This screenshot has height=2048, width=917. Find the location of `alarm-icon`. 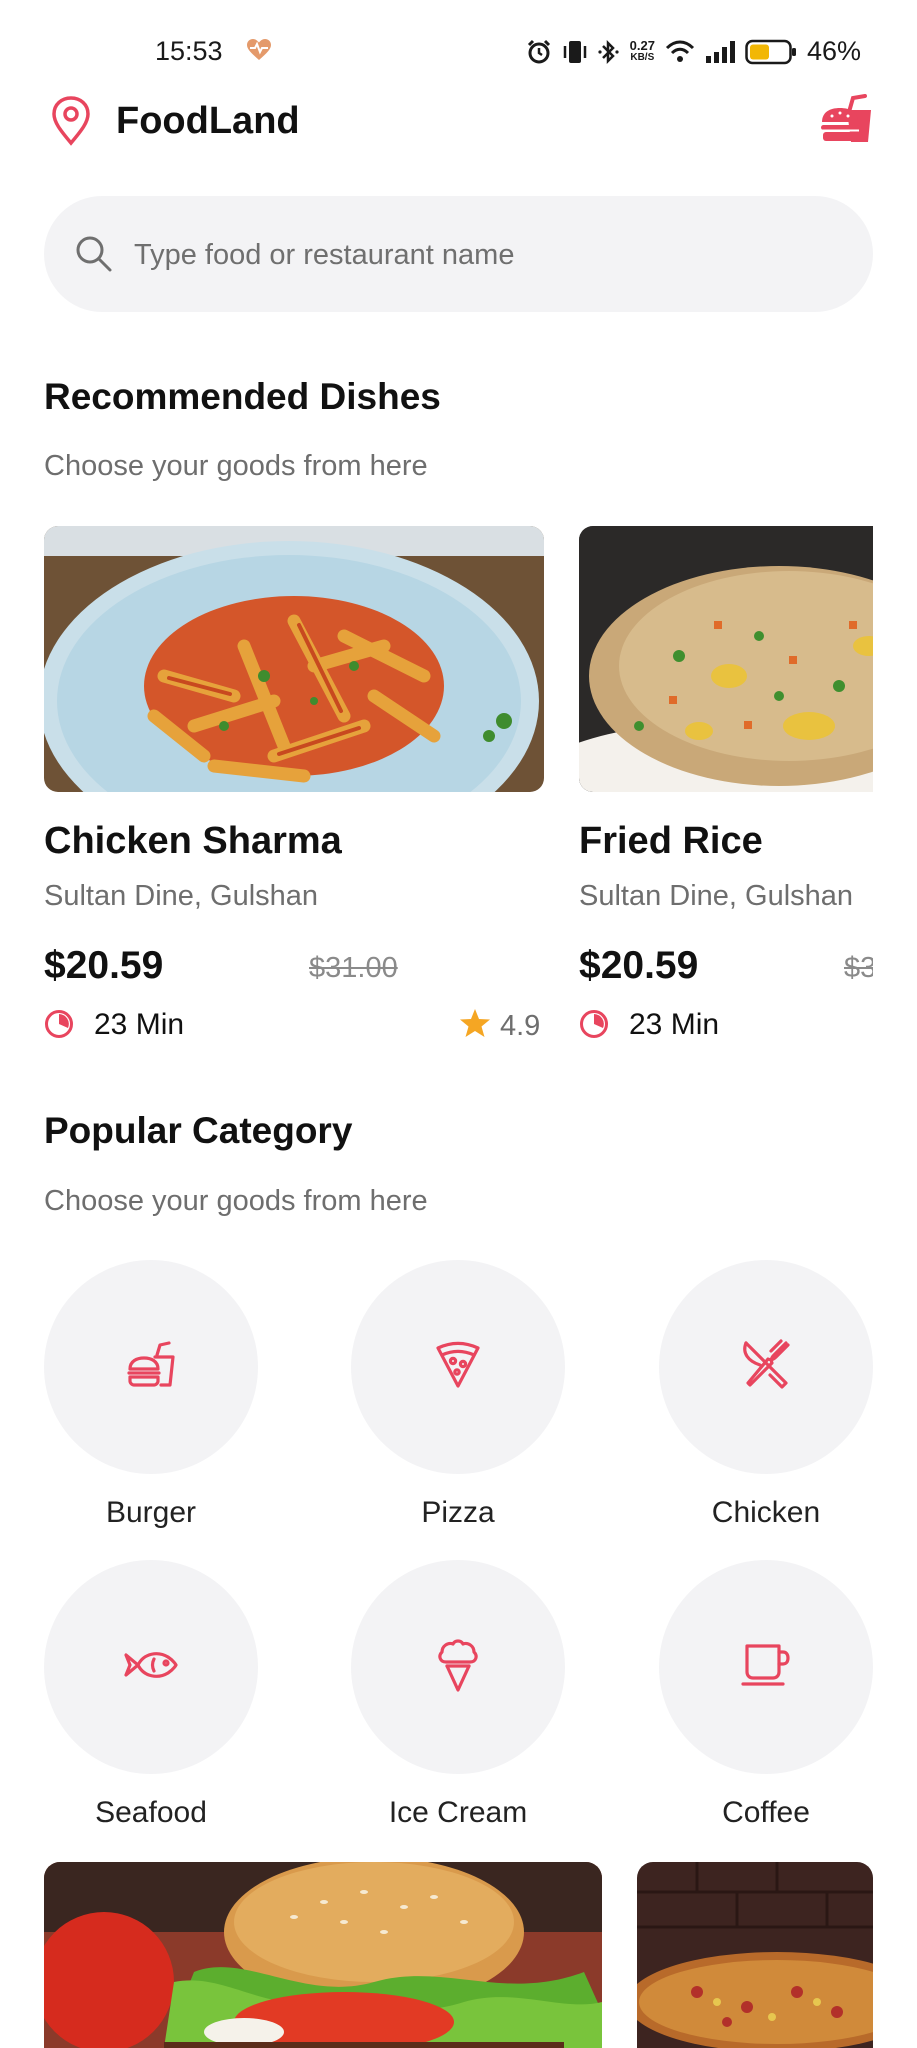

alarm-icon is located at coordinates (538, 51).